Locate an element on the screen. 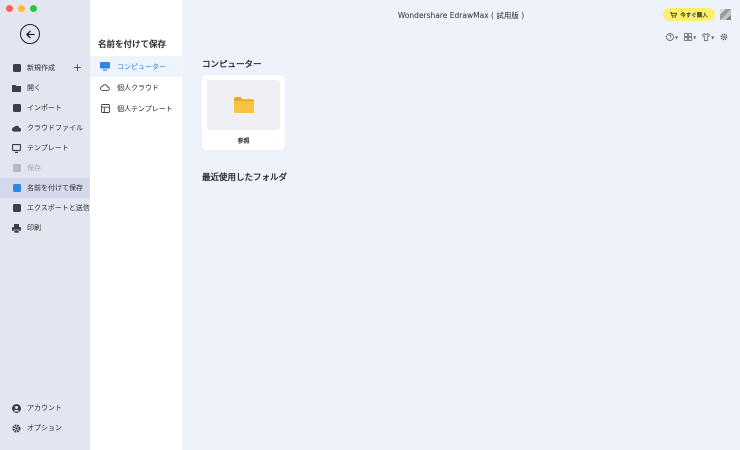 This screenshot has width=740, height=450. browse-button: 参照 is located at coordinates (243, 112).